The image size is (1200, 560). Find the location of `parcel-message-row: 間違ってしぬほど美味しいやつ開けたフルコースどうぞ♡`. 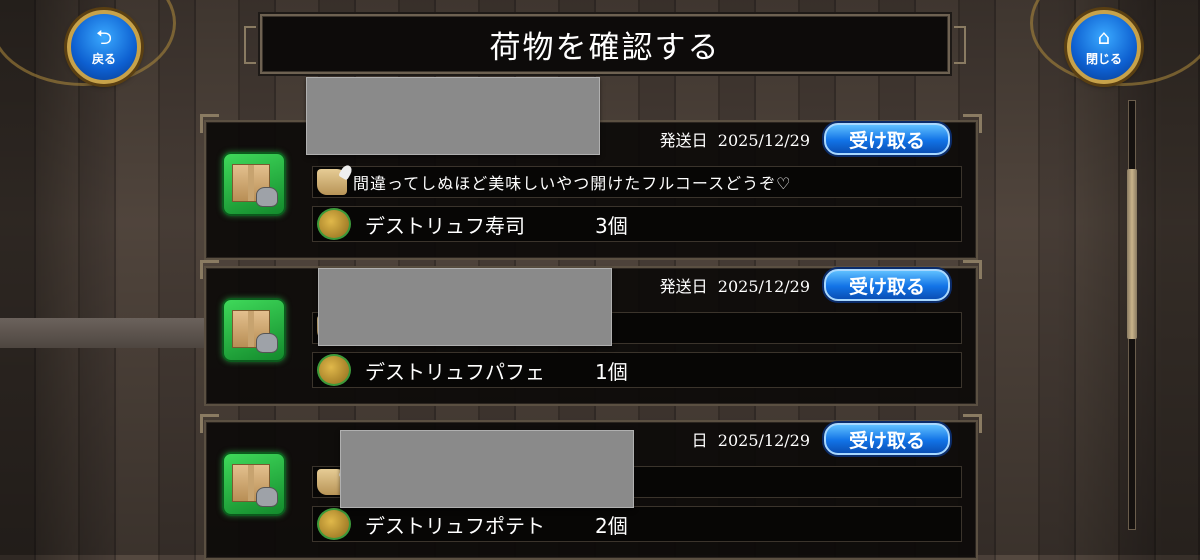

parcel-message-row: 間違ってしぬほど美味しいやつ開けたフルコースどうぞ♡ is located at coordinates (637, 182).